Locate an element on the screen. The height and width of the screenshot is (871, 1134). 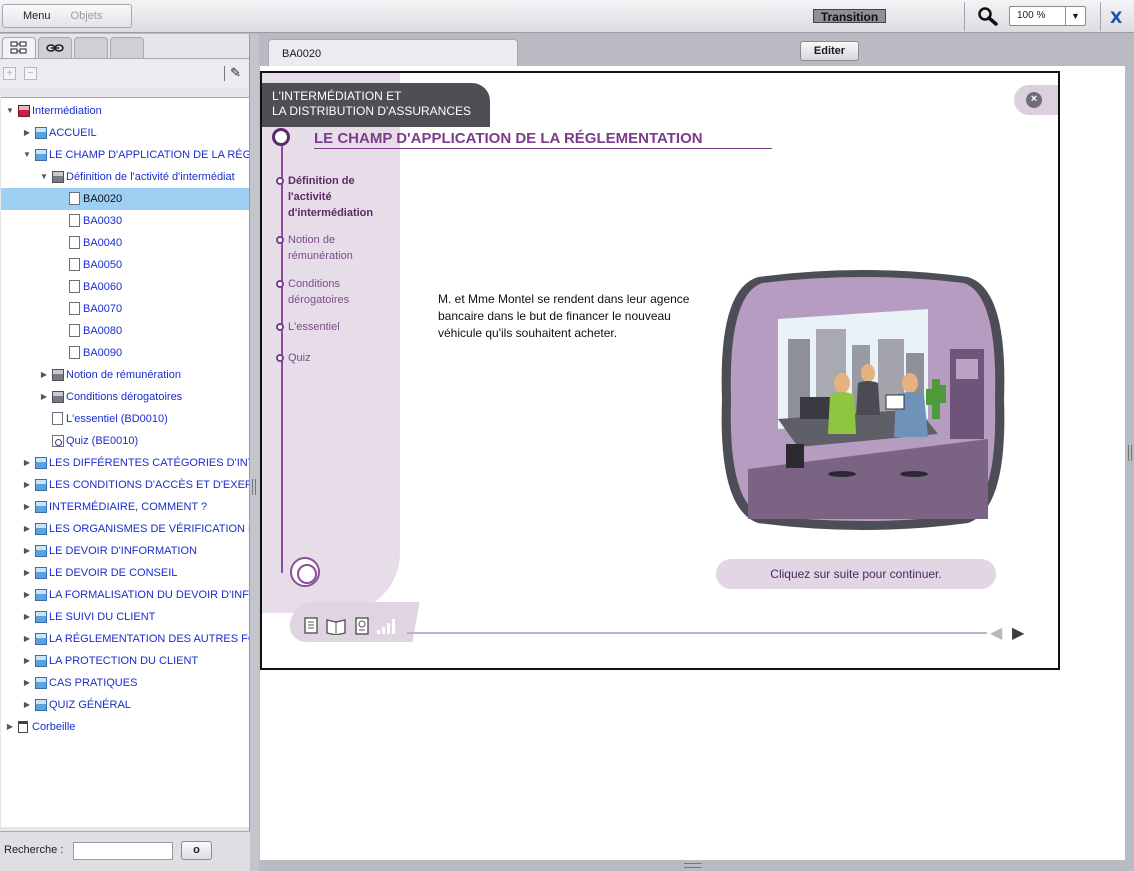
close-icon: X is located at coordinates (1116, 17).